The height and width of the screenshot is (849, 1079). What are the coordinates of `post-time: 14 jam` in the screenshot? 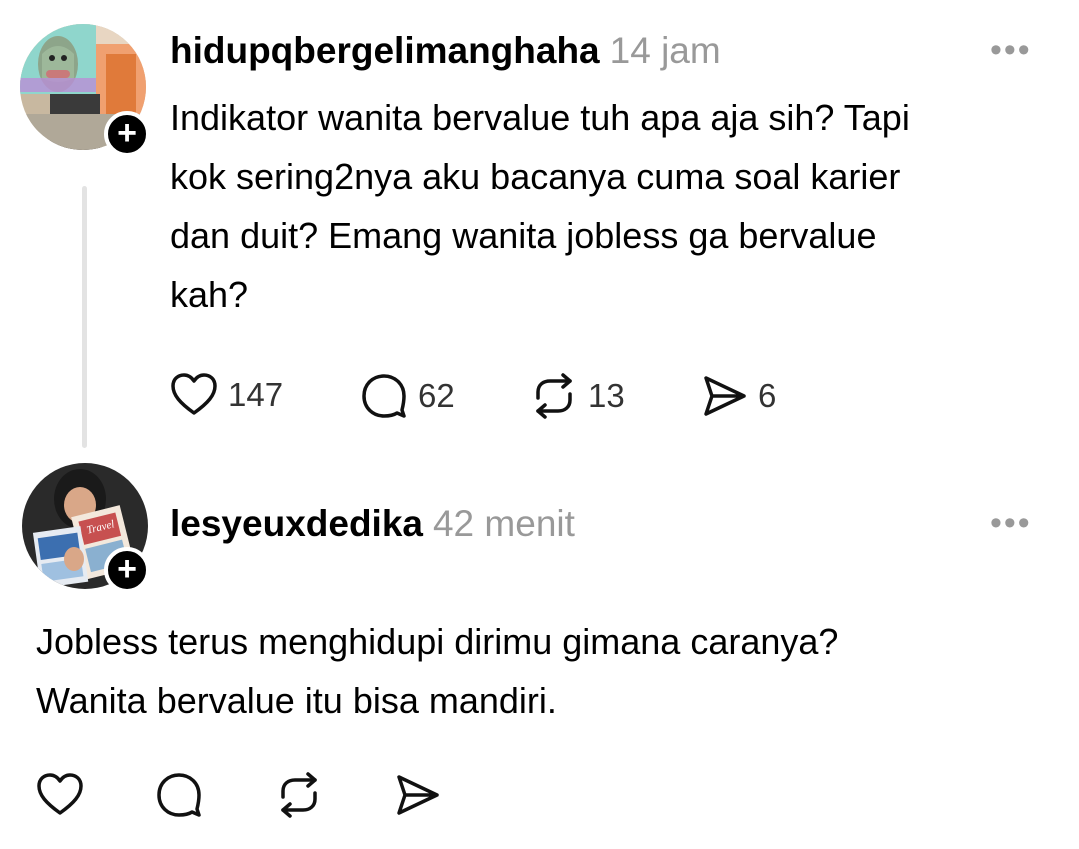 It's located at (665, 50).